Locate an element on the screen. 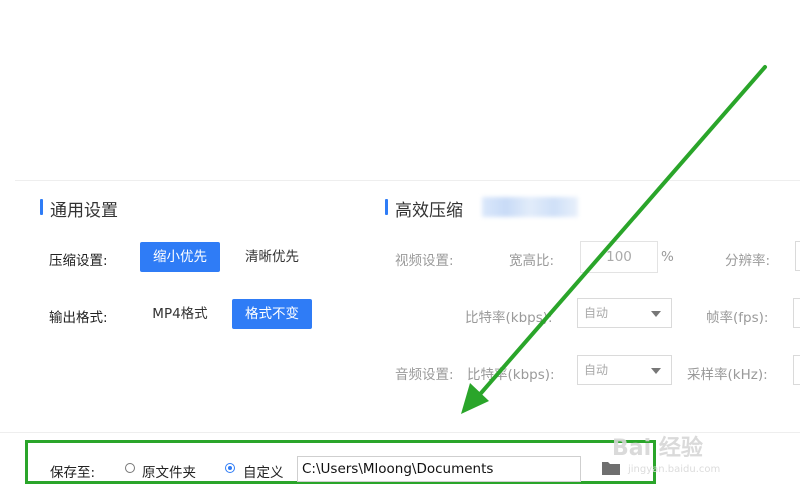 This screenshot has height=499, width=800. watermark-url: jingyan.baidu.com is located at coordinates (674, 469).